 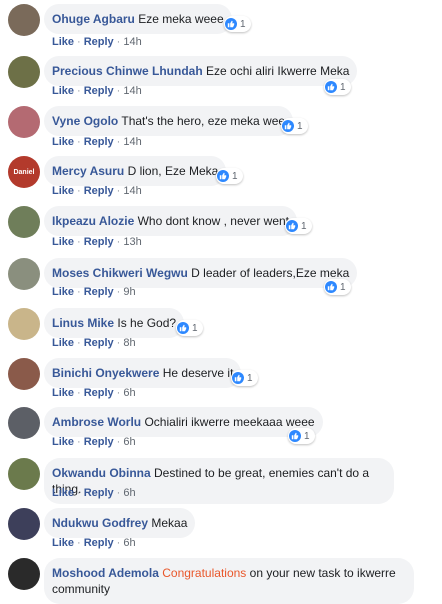 What do you see at coordinates (83, 323) in the screenshot?
I see `comment-author: Linus Mike` at bounding box center [83, 323].